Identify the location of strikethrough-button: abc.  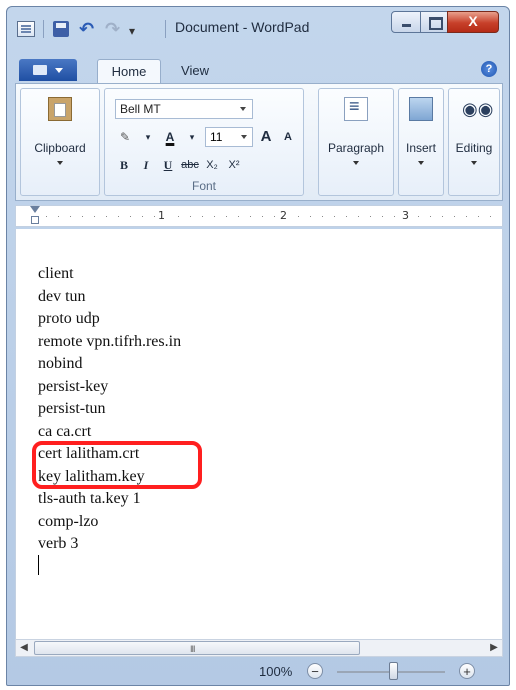
(190, 165).